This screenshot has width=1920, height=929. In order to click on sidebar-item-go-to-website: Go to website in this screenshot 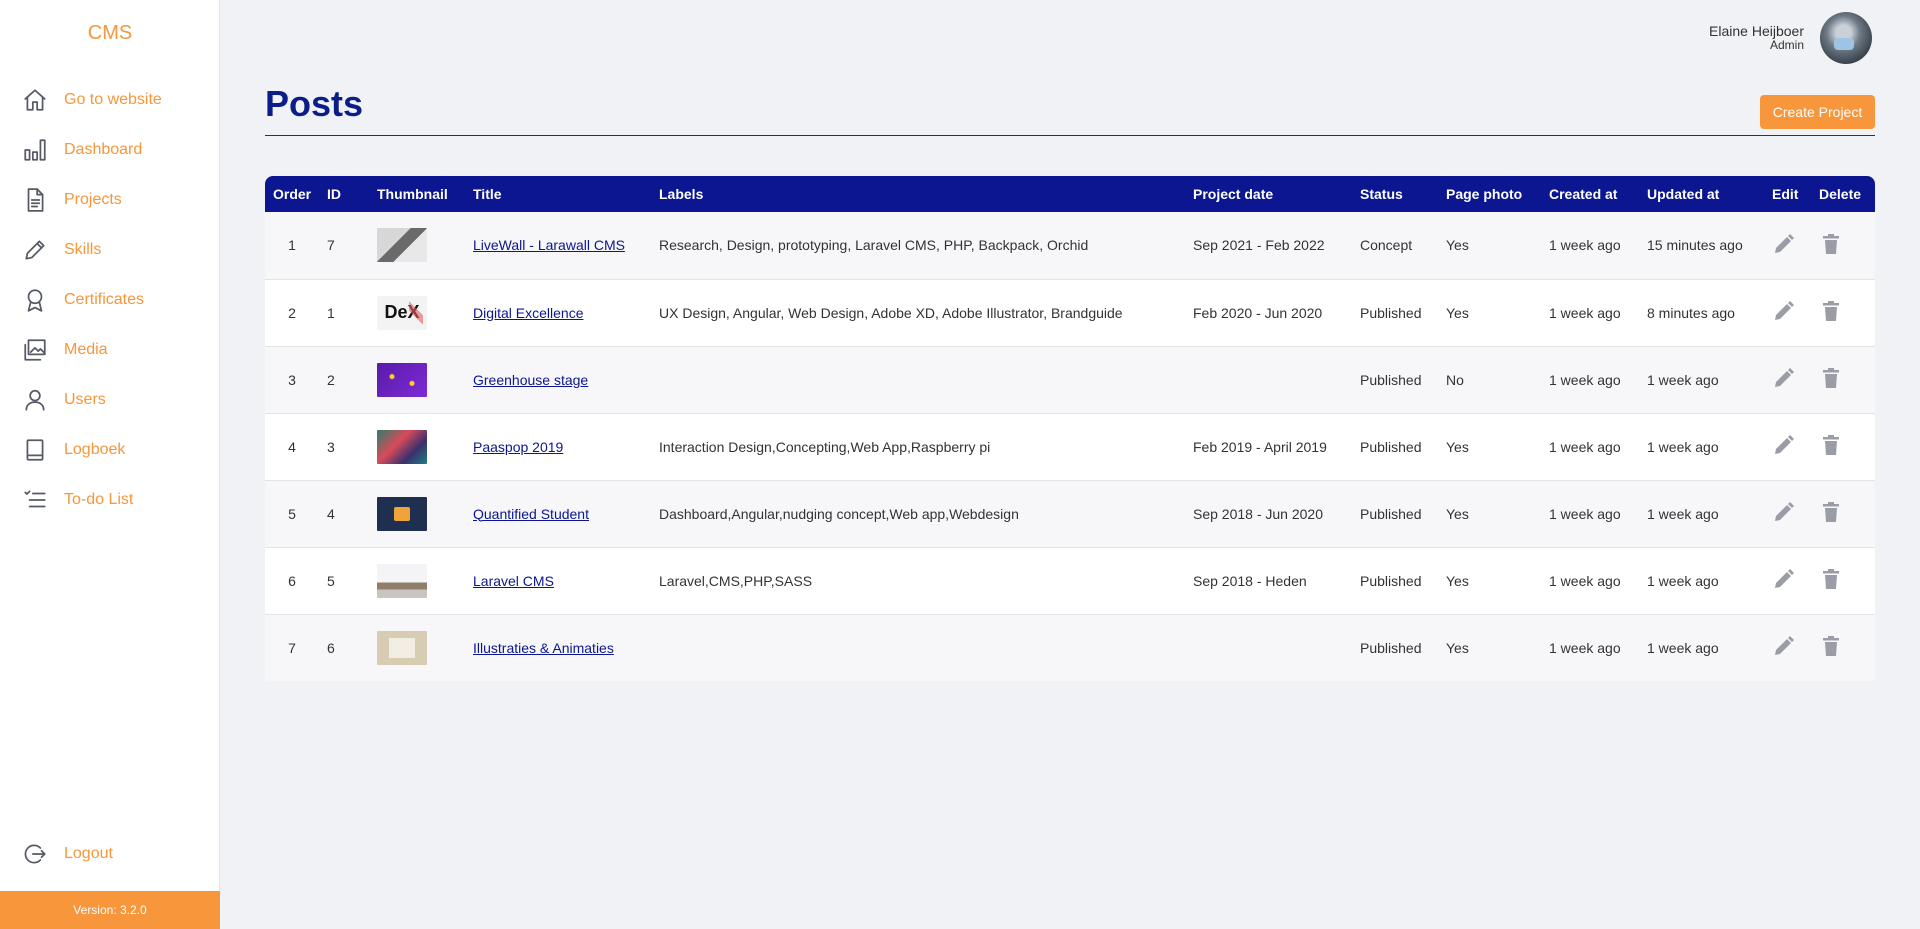, I will do `click(110, 100)`.